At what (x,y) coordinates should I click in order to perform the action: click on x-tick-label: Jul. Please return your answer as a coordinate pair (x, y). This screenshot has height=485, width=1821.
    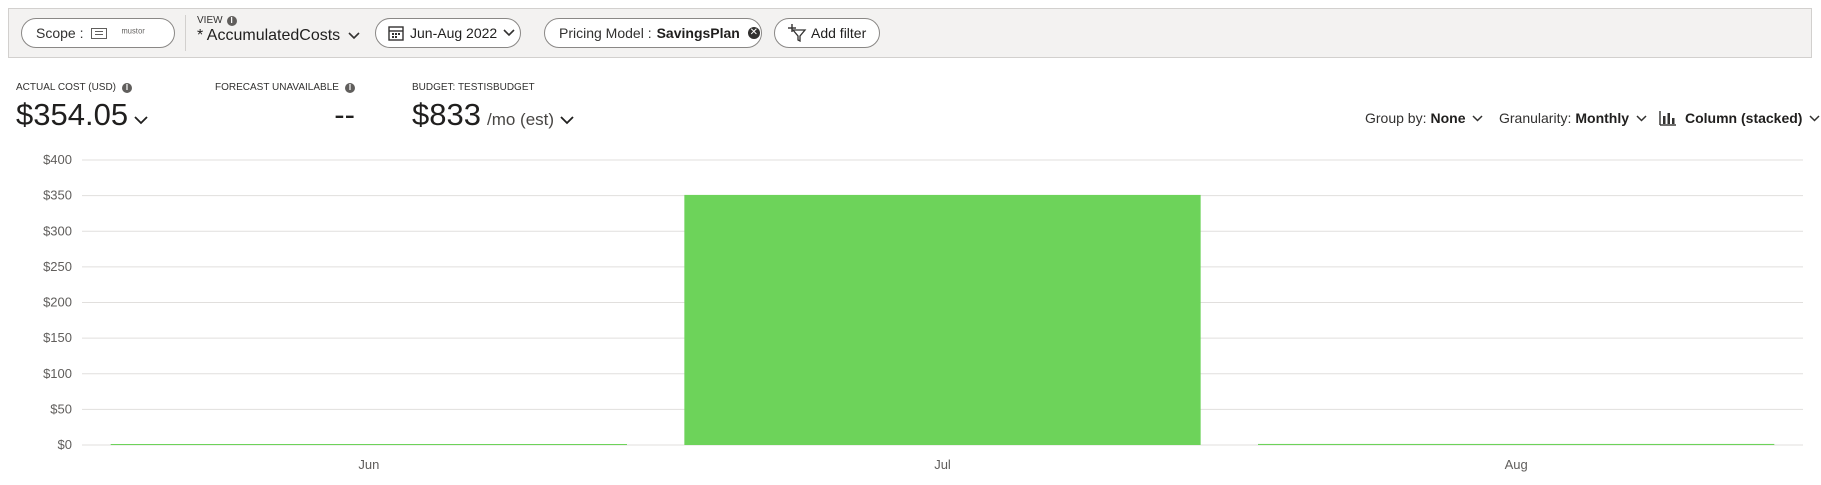
    Looking at the image, I should click on (942, 464).